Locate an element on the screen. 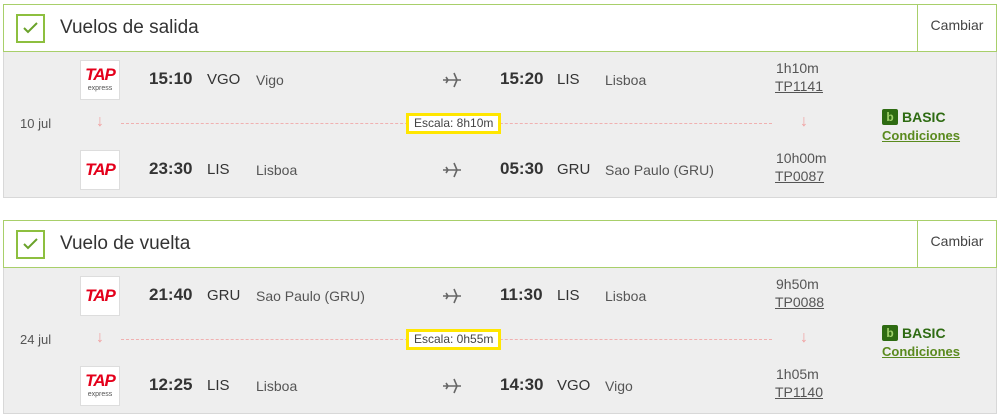  arrival-code: VGO is located at coordinates (574, 385).